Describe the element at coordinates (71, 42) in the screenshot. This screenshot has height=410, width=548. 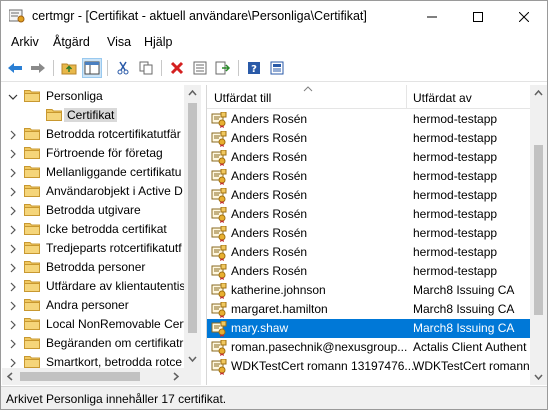
I see `menu-atgard: Åtgärd` at that location.